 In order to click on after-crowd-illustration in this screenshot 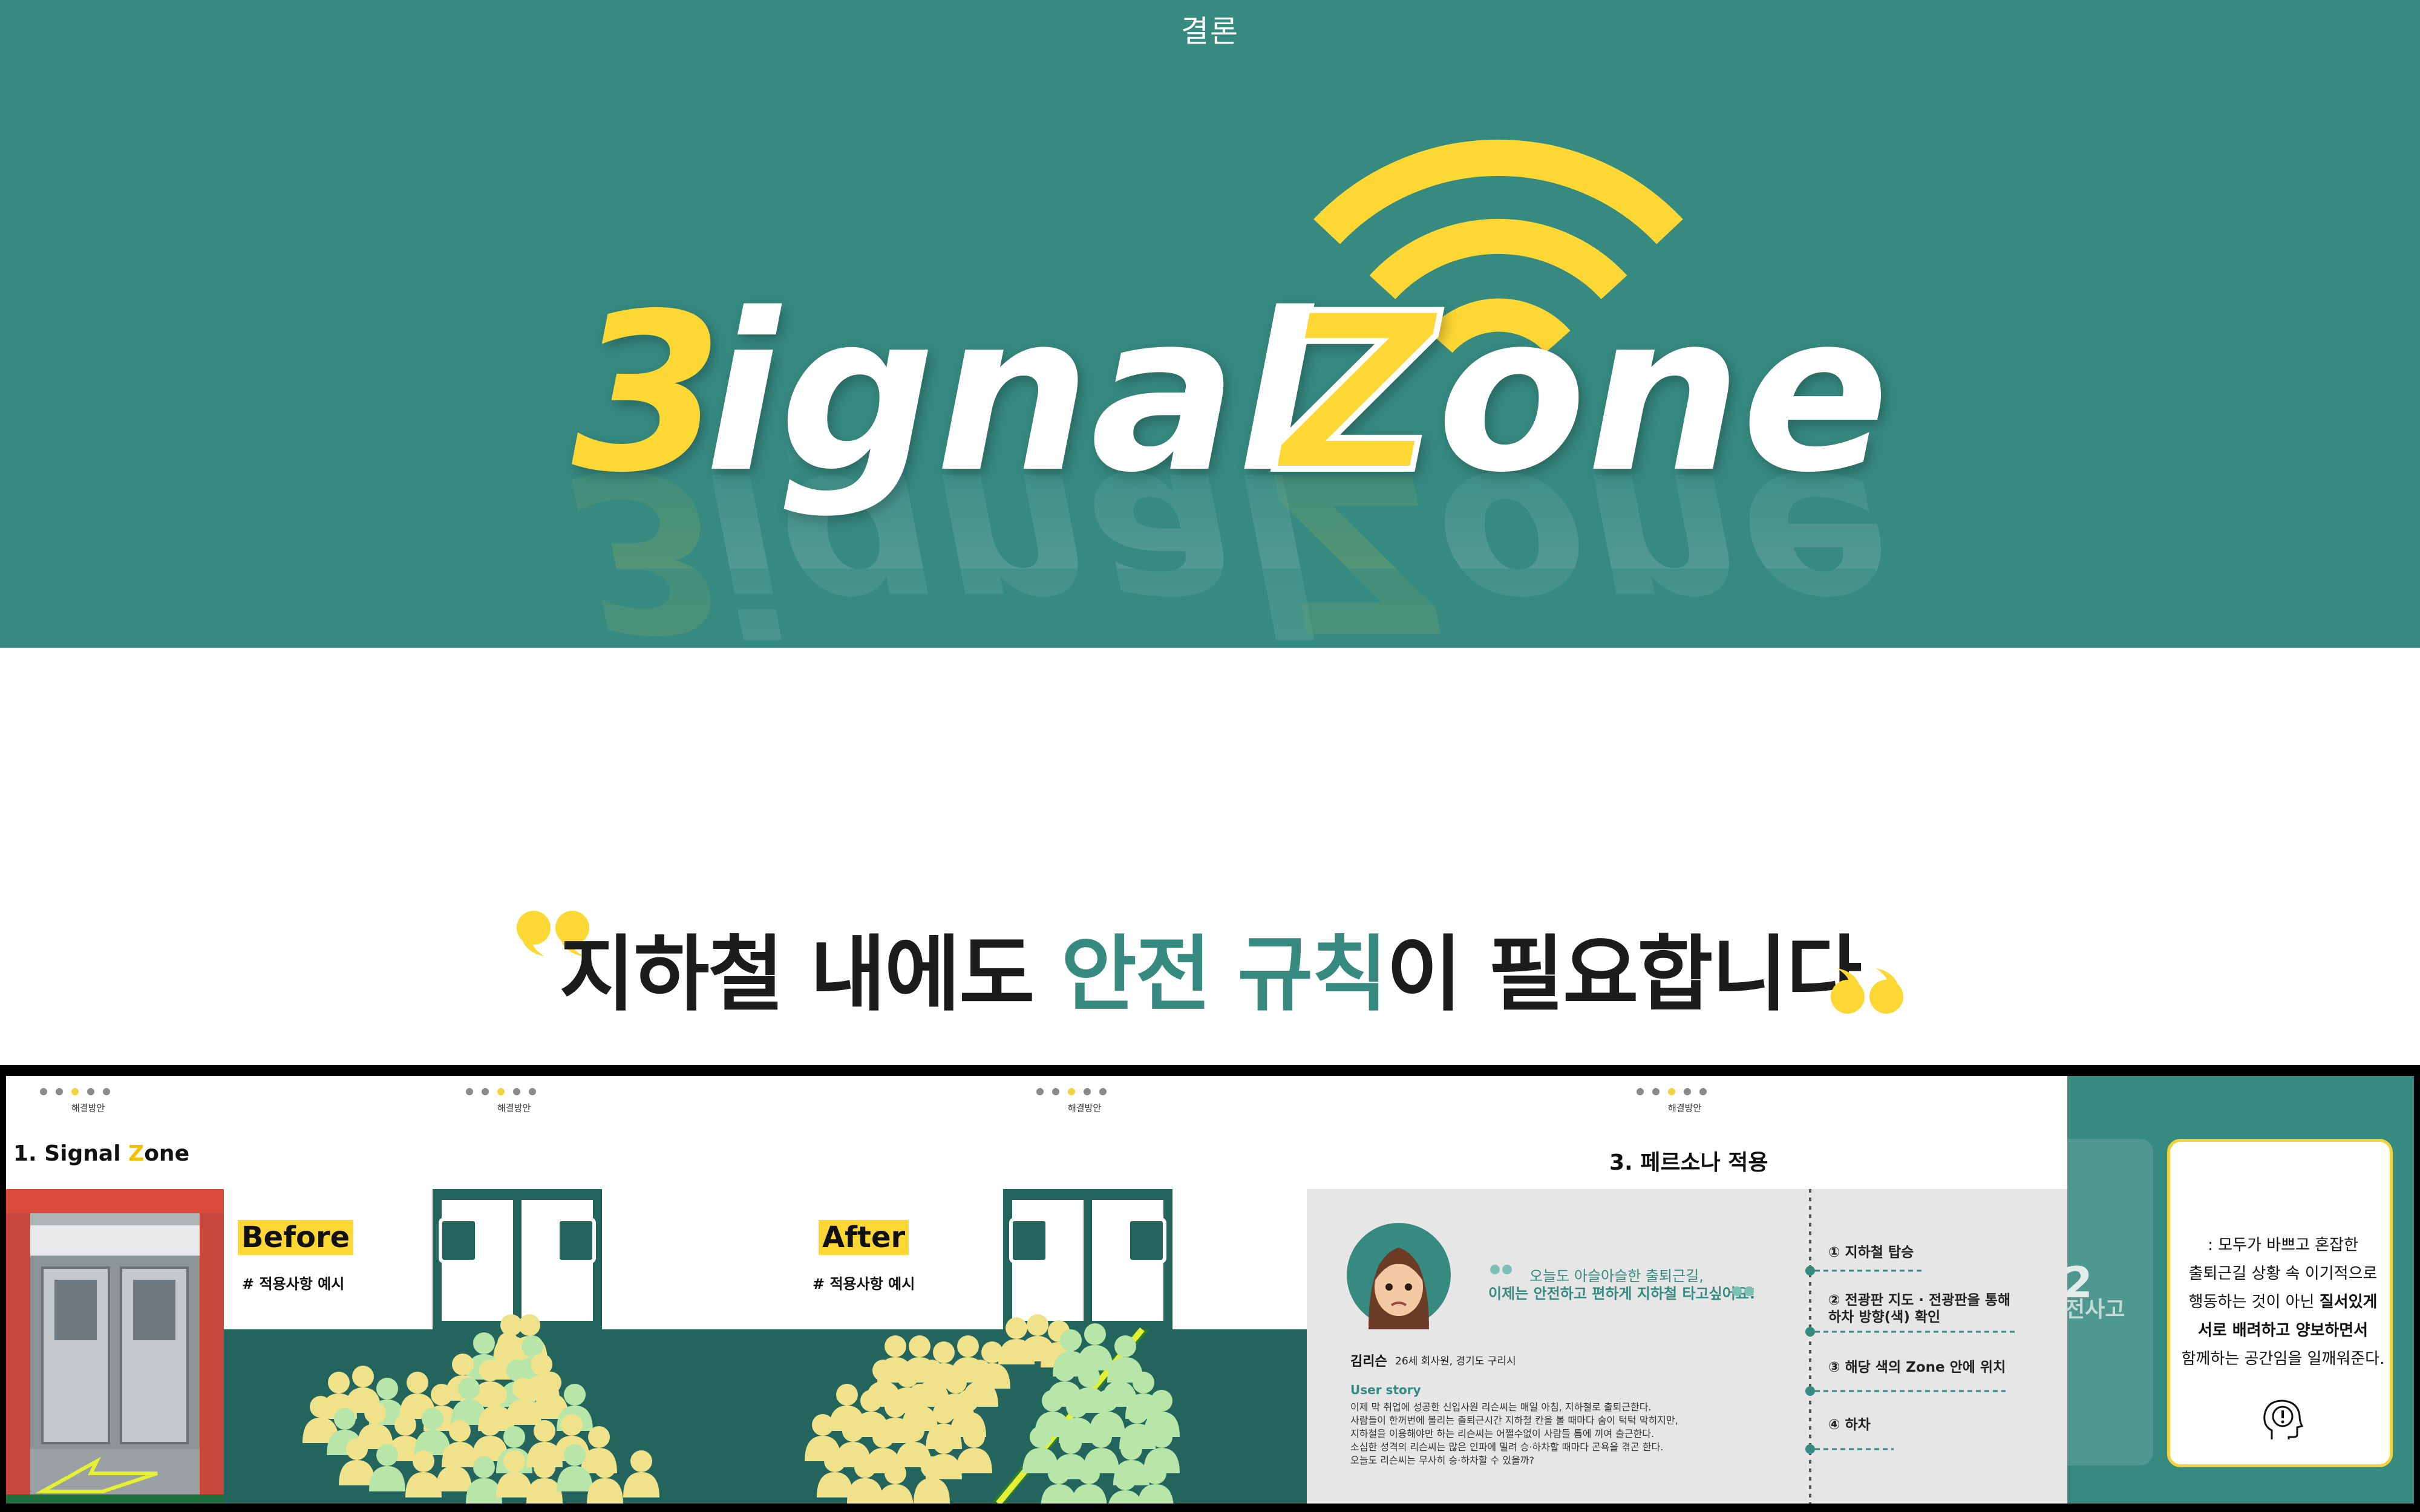, I will do `click(1004, 1347)`.